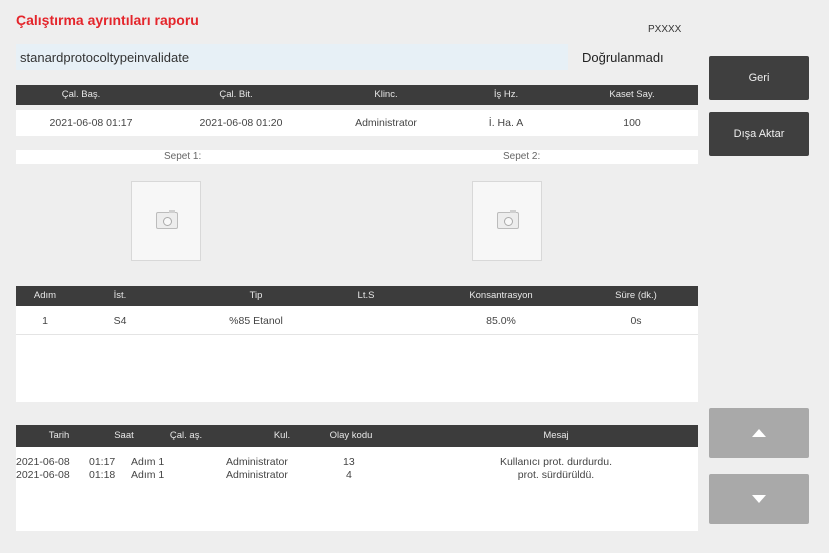 The width and height of the screenshot is (829, 553). I want to click on col-run-end: Çal. Bit., so click(236, 94).